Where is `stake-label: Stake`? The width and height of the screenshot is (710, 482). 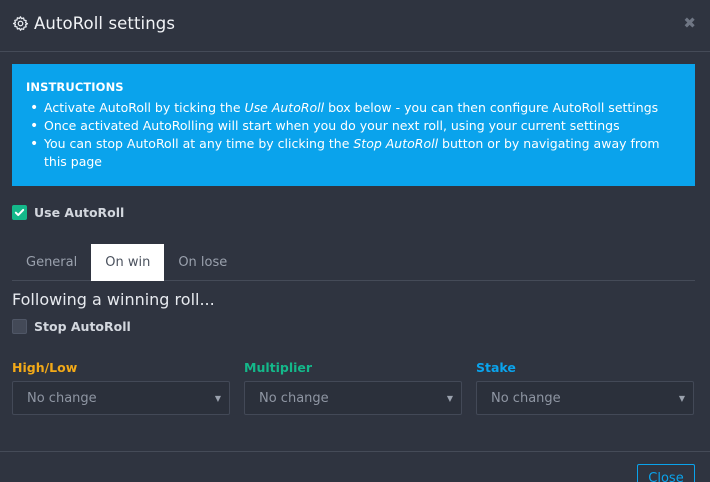
stake-label: Stake is located at coordinates (496, 367).